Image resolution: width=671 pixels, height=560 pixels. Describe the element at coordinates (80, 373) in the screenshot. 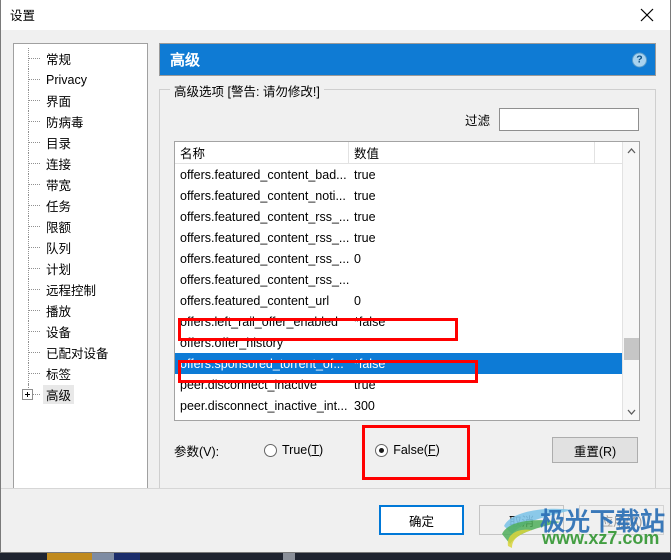

I see `sidebar-item-16: 标签` at that location.